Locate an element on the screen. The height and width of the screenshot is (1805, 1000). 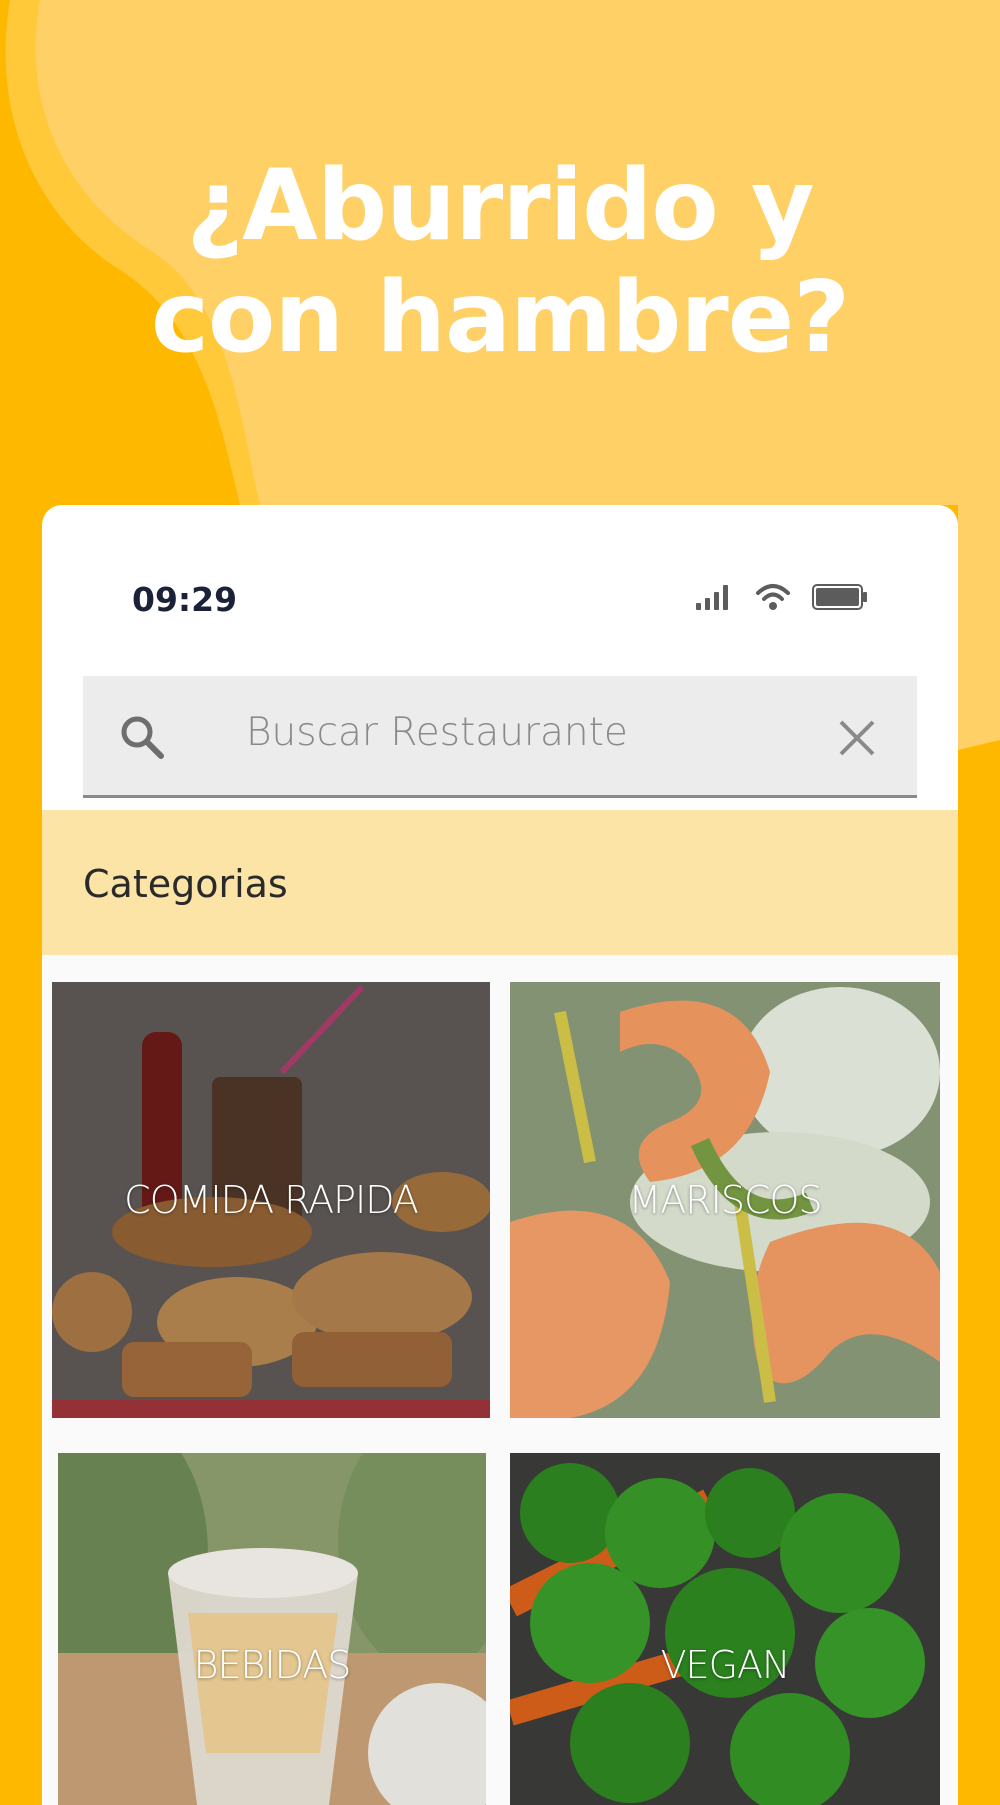
signal-icon is located at coordinates (712, 597).